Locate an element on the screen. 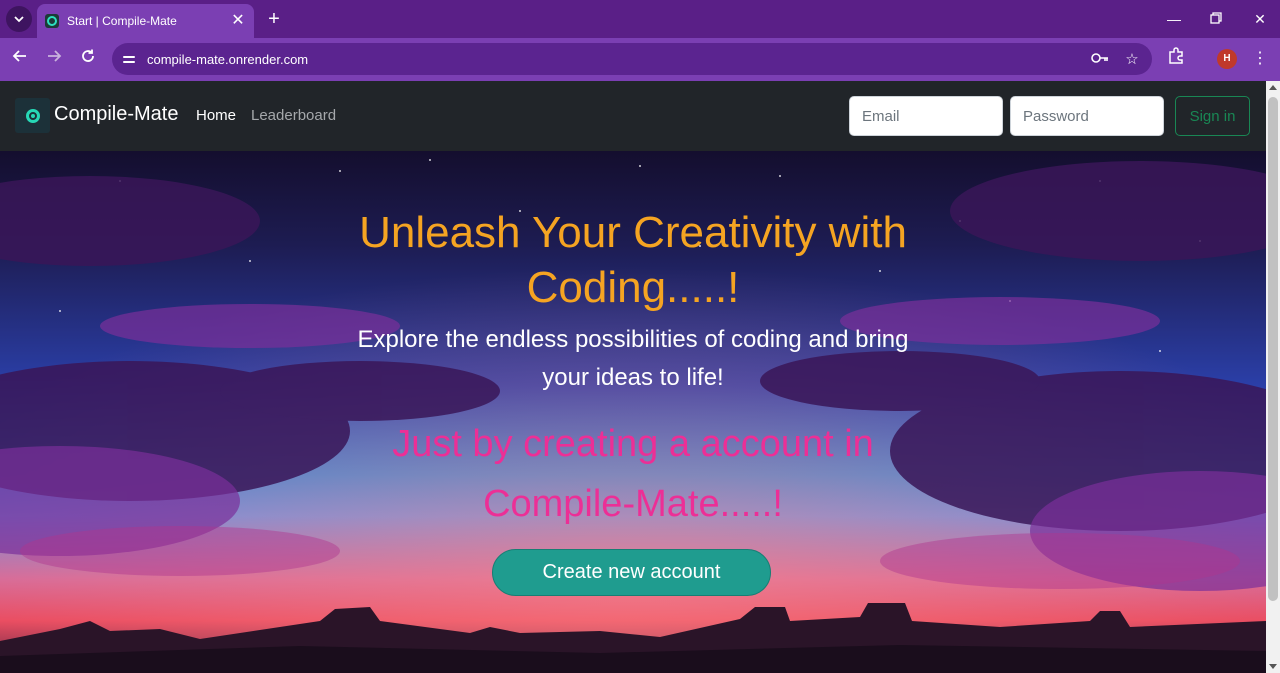 Image resolution: width=1280 pixels, height=673 pixels. browser-tab: Start | Compile-Mate ✕ is located at coordinates (145, 21).